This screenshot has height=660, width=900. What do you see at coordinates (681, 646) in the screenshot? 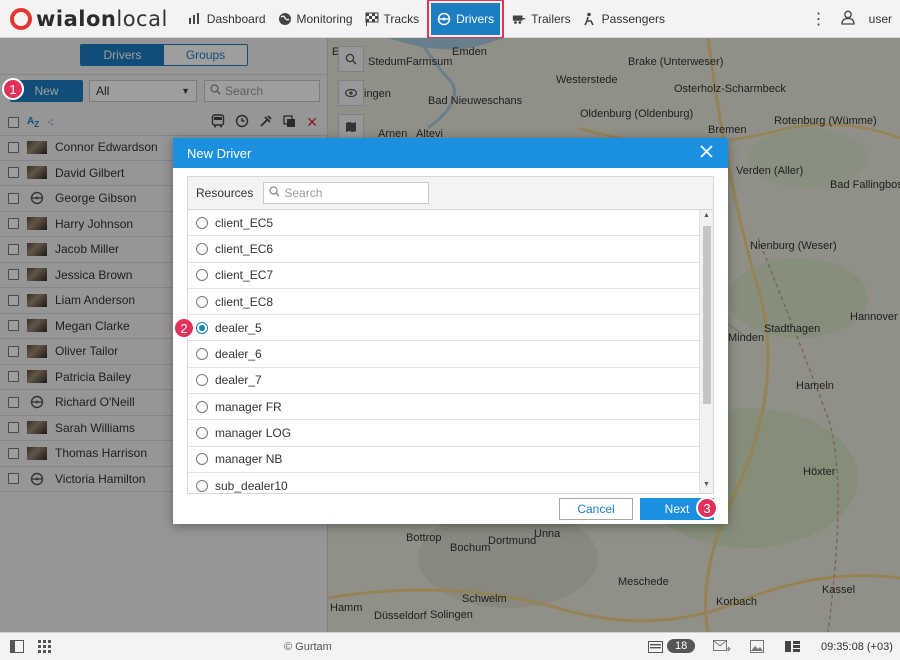
I see `notification-count-badge: 18` at bounding box center [681, 646].